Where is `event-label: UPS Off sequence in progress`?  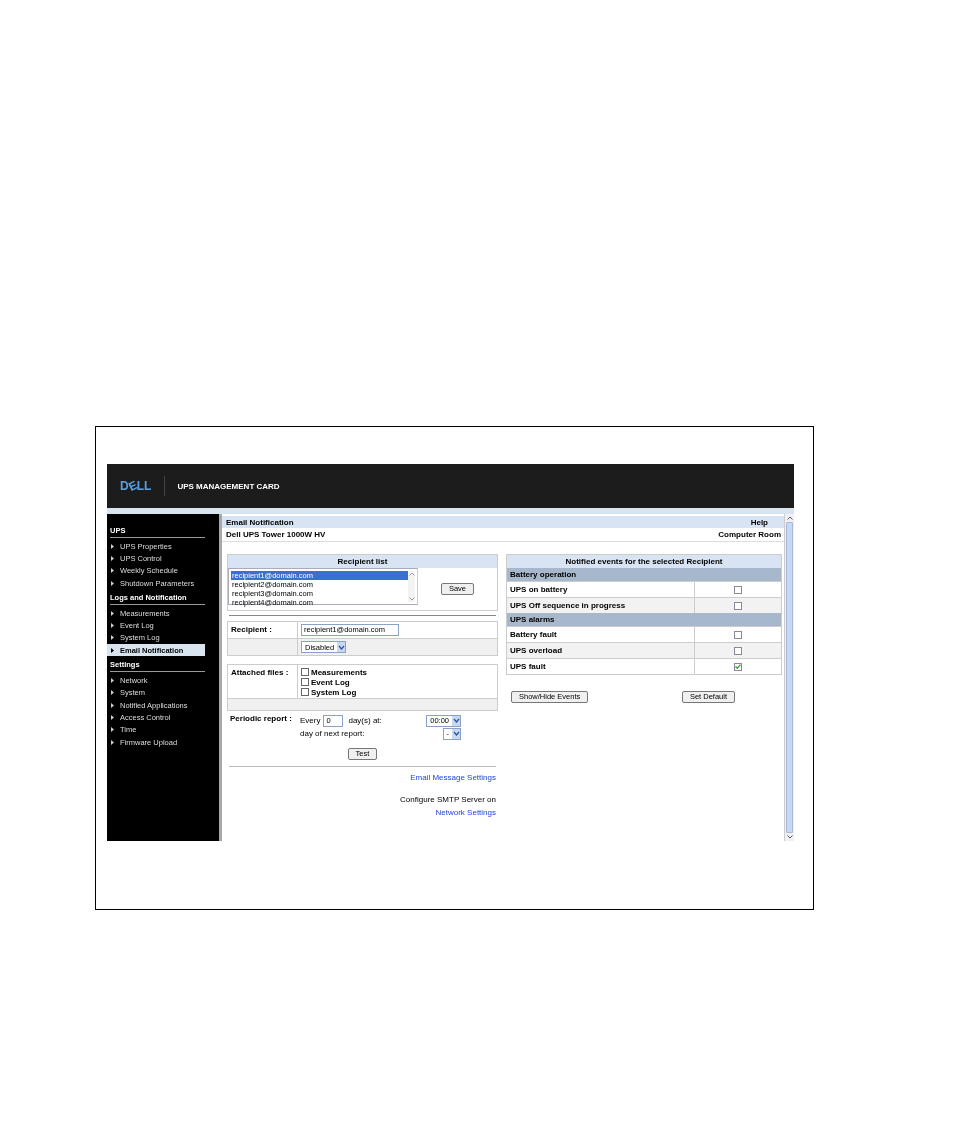
event-label: UPS Off sequence in progress is located at coordinates (568, 605).